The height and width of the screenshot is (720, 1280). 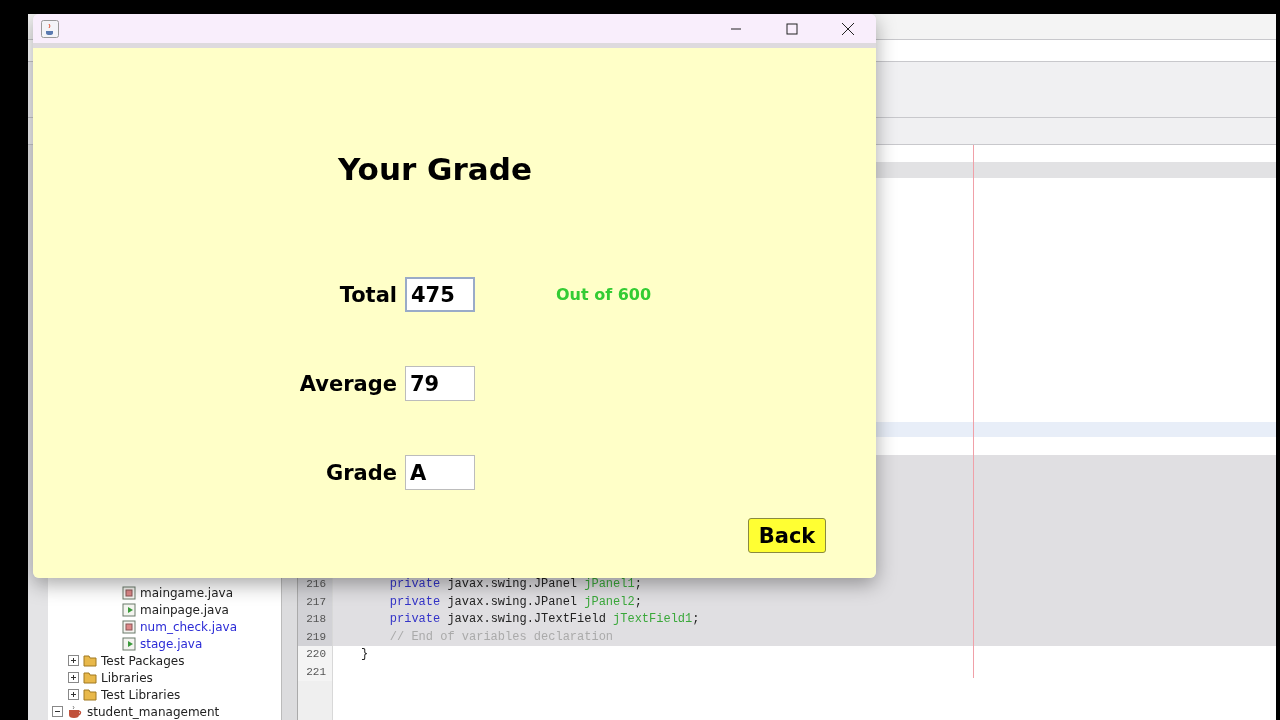 What do you see at coordinates (141, 694) in the screenshot?
I see `tree-node: Test Libraries` at bounding box center [141, 694].